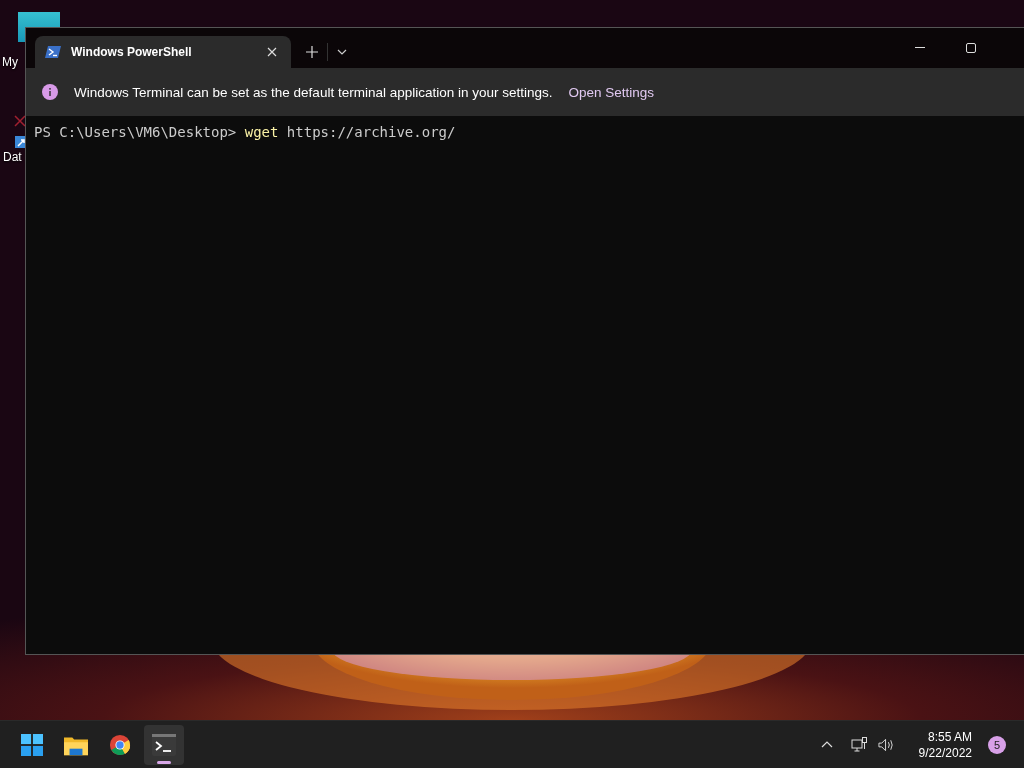 The height and width of the screenshot is (768, 1024). I want to click on open-settings-link: Open Settings, so click(611, 92).